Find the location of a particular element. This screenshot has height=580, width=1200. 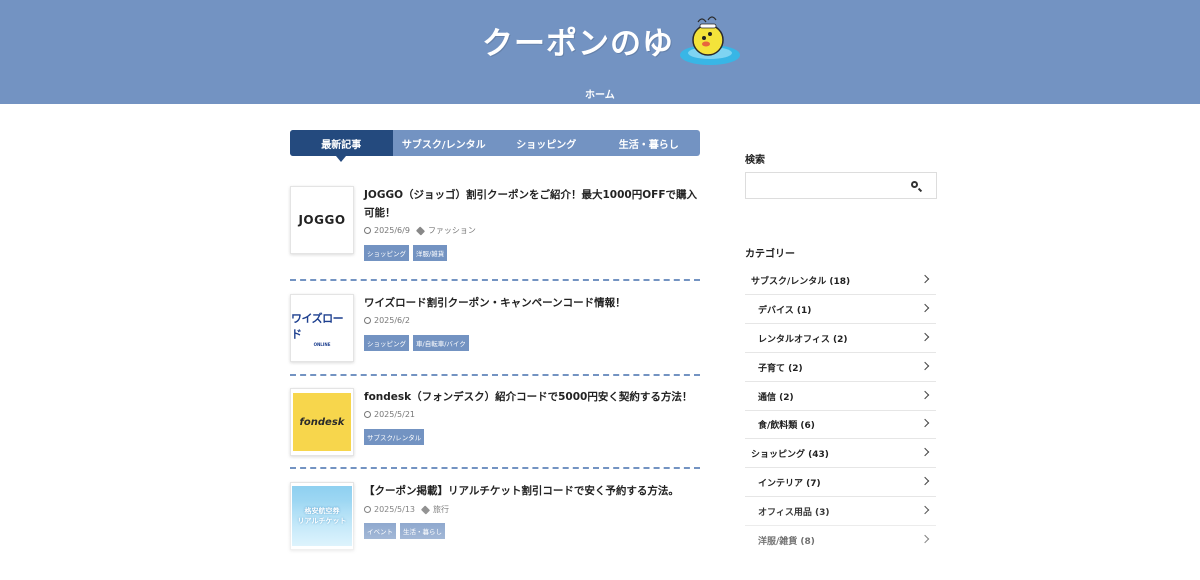

search-input is located at coordinates (826, 185).